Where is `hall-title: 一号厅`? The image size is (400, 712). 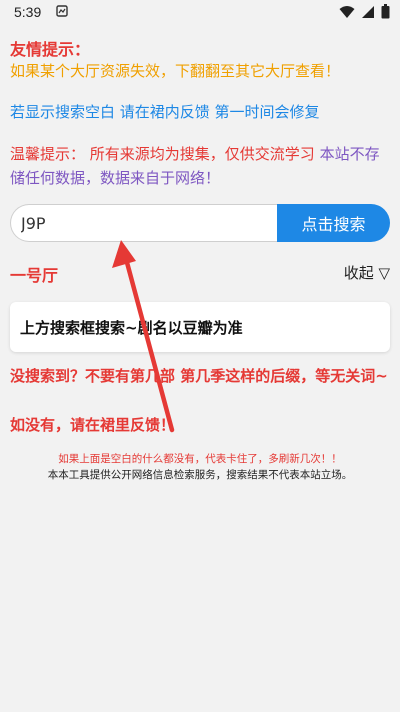 hall-title: 一号厅 is located at coordinates (34, 275).